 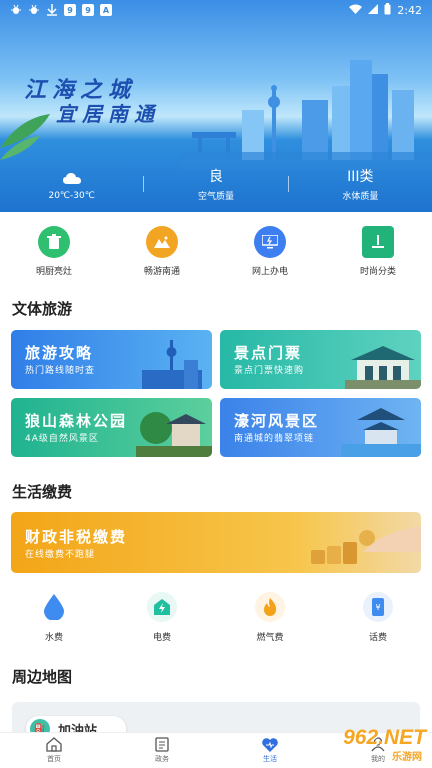 I want to click on temple-illustration, so click(x=383, y=367).